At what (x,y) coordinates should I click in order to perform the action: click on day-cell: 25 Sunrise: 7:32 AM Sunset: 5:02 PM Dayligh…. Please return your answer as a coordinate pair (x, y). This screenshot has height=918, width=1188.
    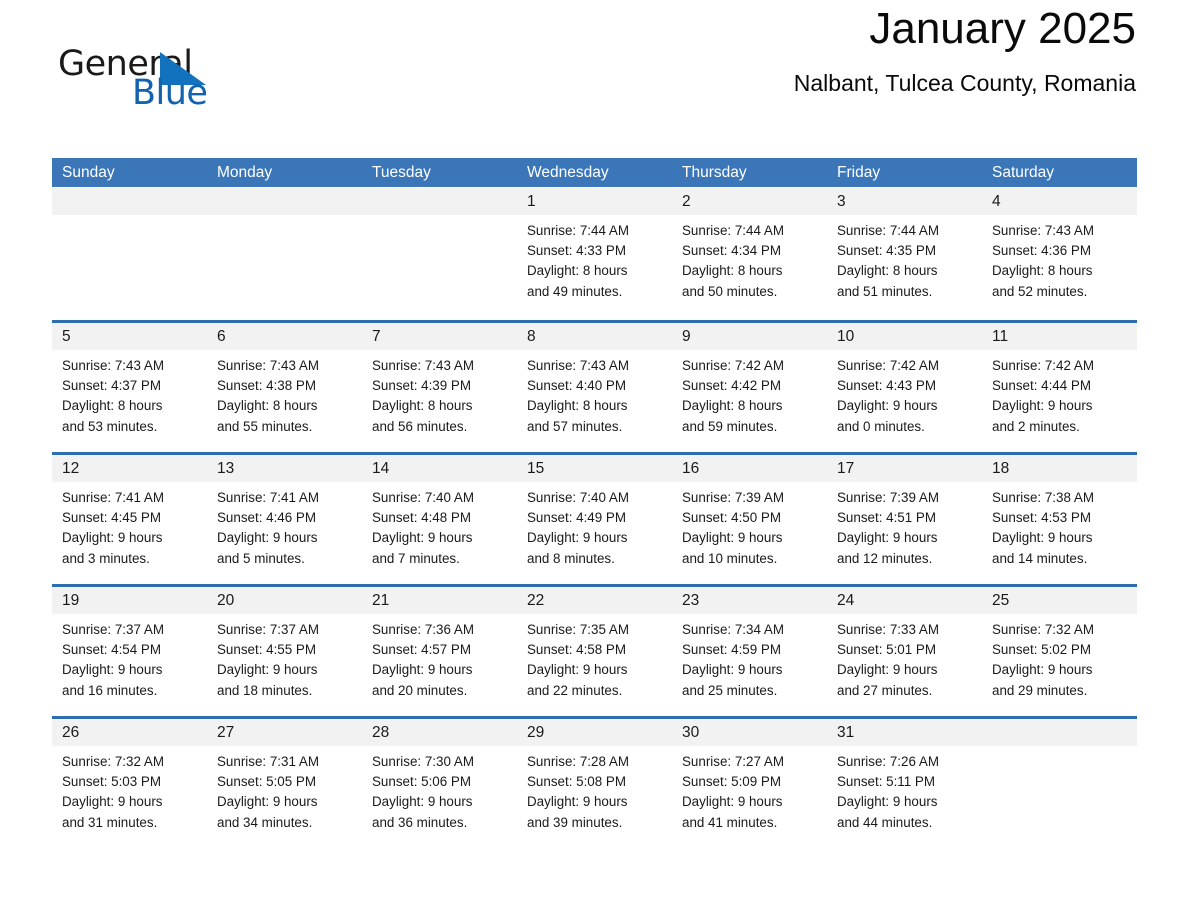
    Looking at the image, I should click on (1059, 651).